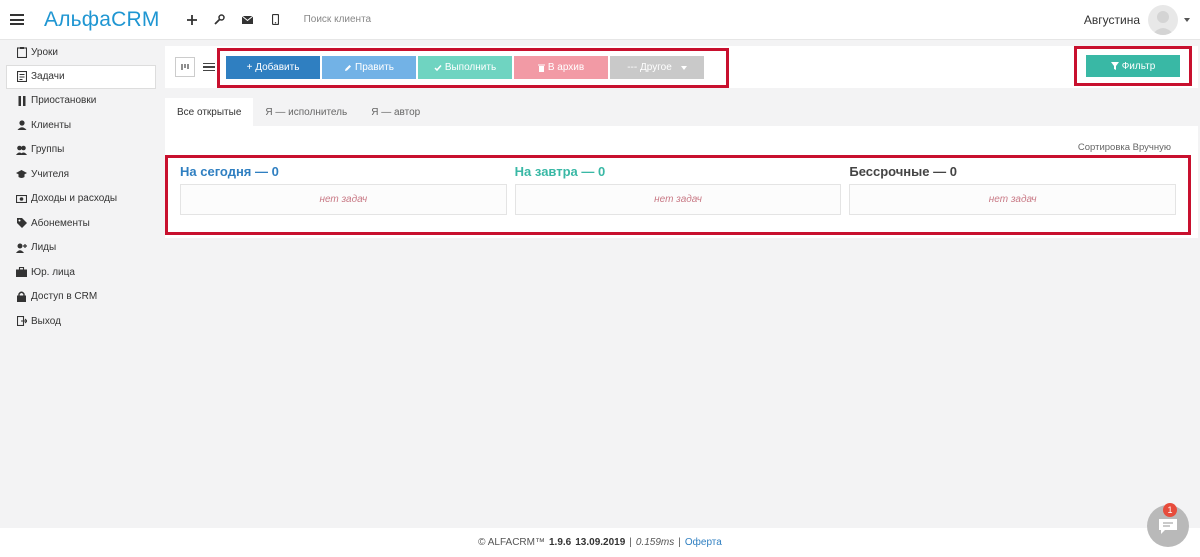 This screenshot has height=557, width=1200. What do you see at coordinates (566, 67) in the screenshot?
I see `archive-task-label: В архив` at bounding box center [566, 67].